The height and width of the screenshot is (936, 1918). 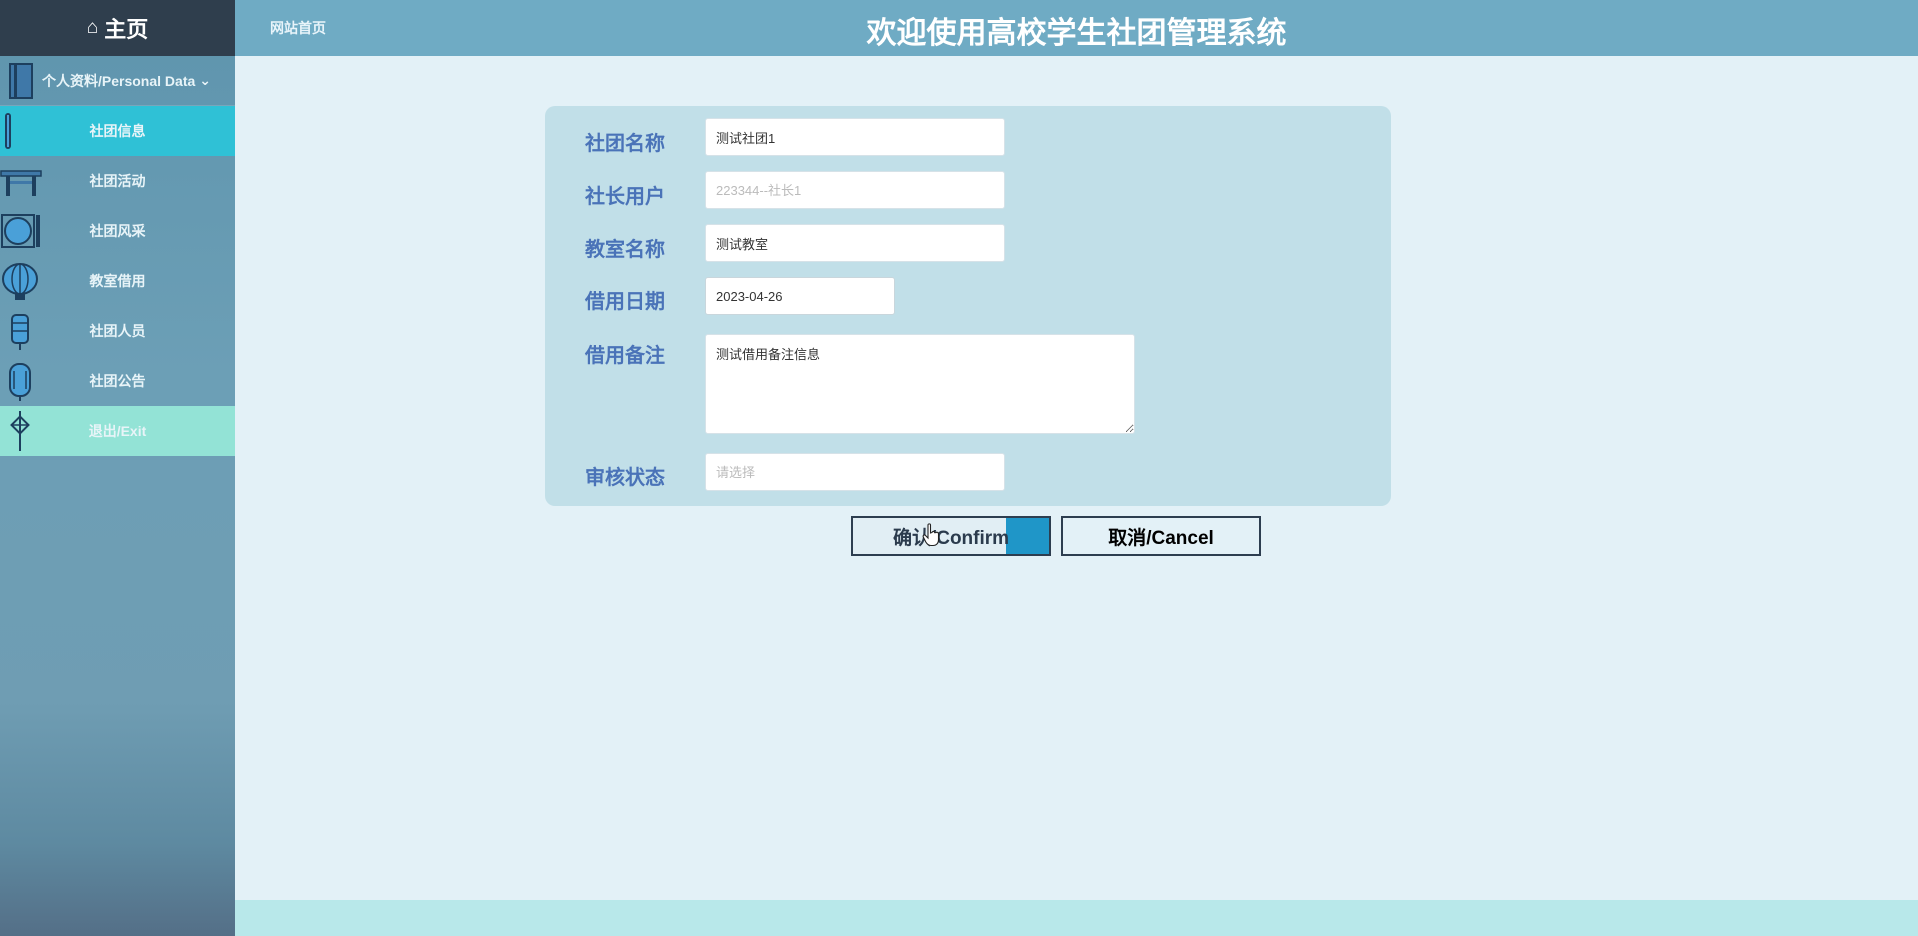 I want to click on sidebar-home: ⌂ 主页, so click(x=117, y=28).